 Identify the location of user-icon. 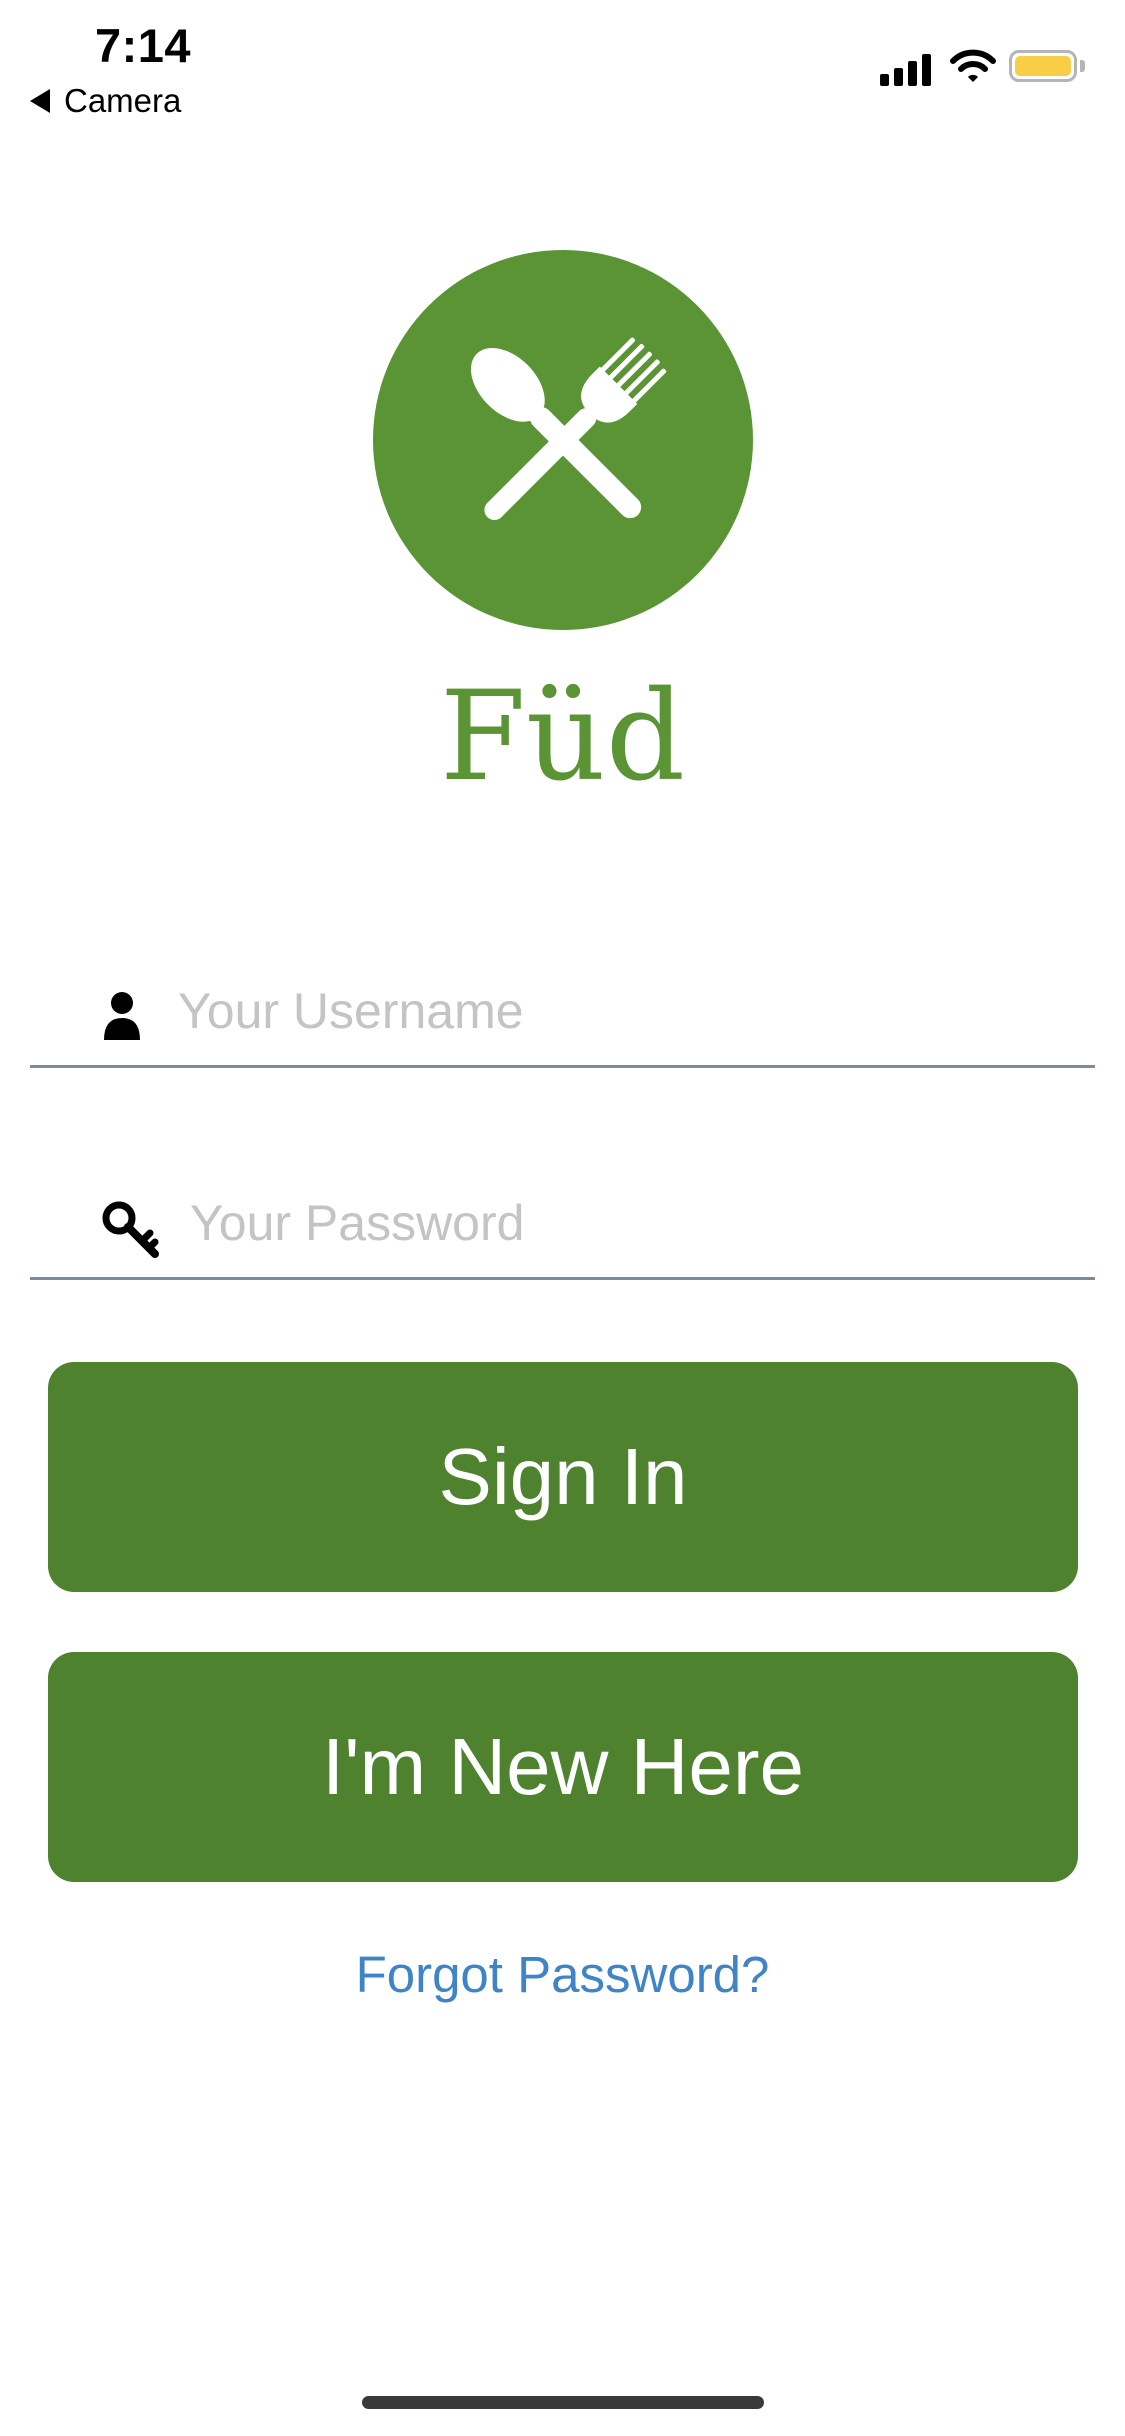
(122, 1016).